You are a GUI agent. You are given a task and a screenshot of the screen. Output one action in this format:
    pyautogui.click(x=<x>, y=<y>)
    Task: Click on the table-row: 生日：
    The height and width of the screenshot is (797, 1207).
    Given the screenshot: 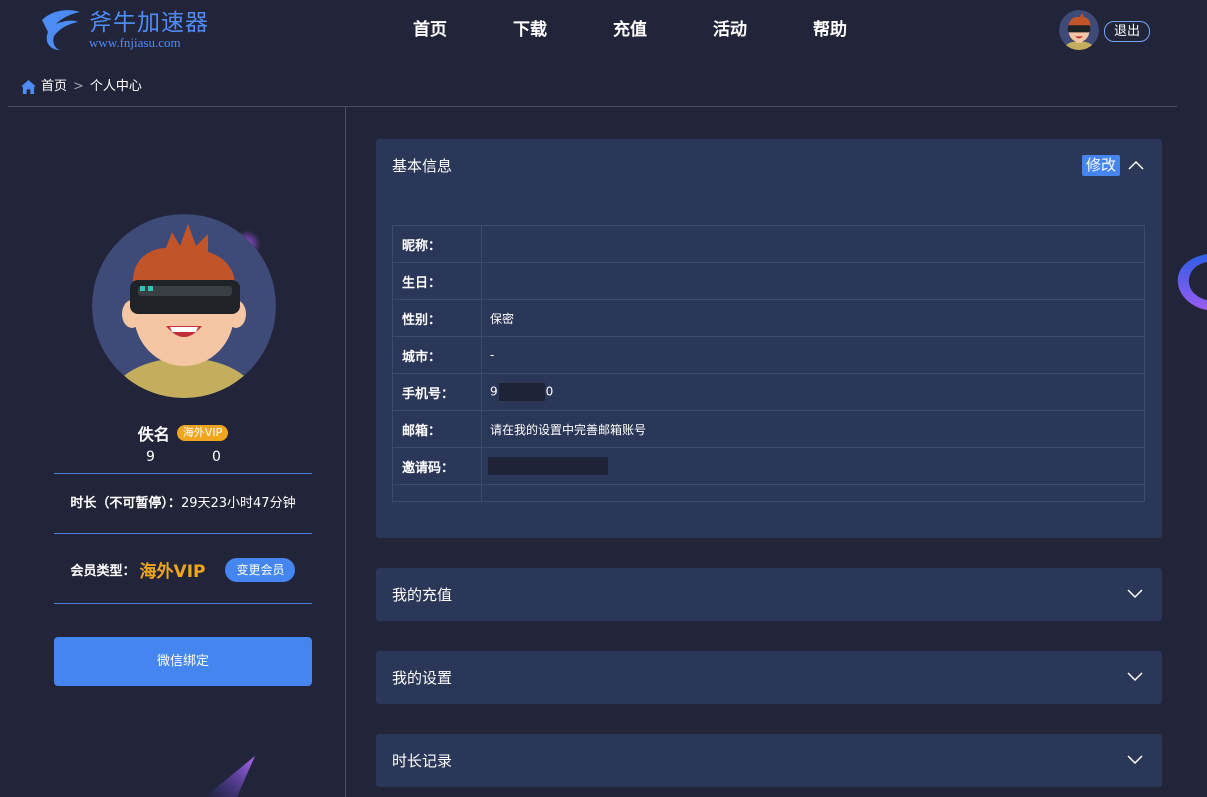 What is the action you would take?
    pyautogui.click(x=768, y=281)
    